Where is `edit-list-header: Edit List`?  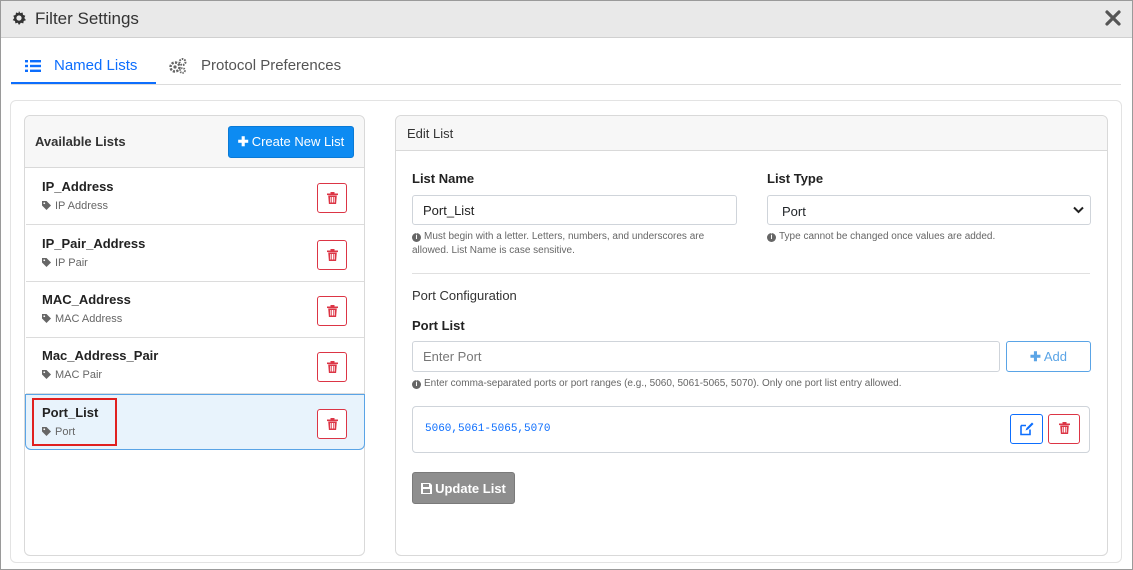
edit-list-header: Edit List is located at coordinates (751, 133).